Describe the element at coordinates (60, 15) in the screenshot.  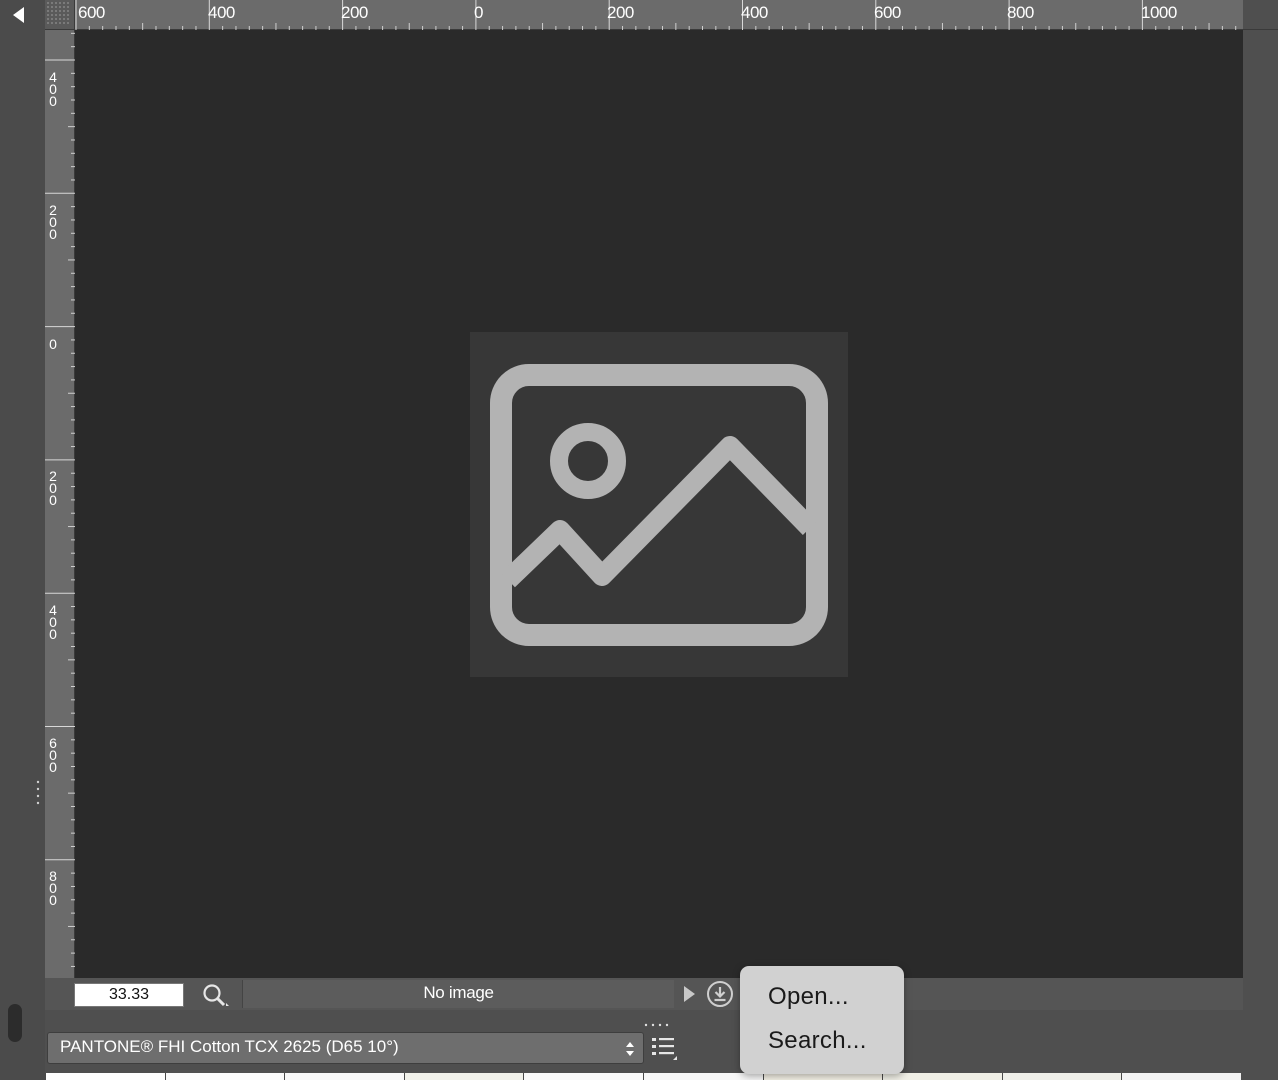
I see `ruler-corner` at that location.